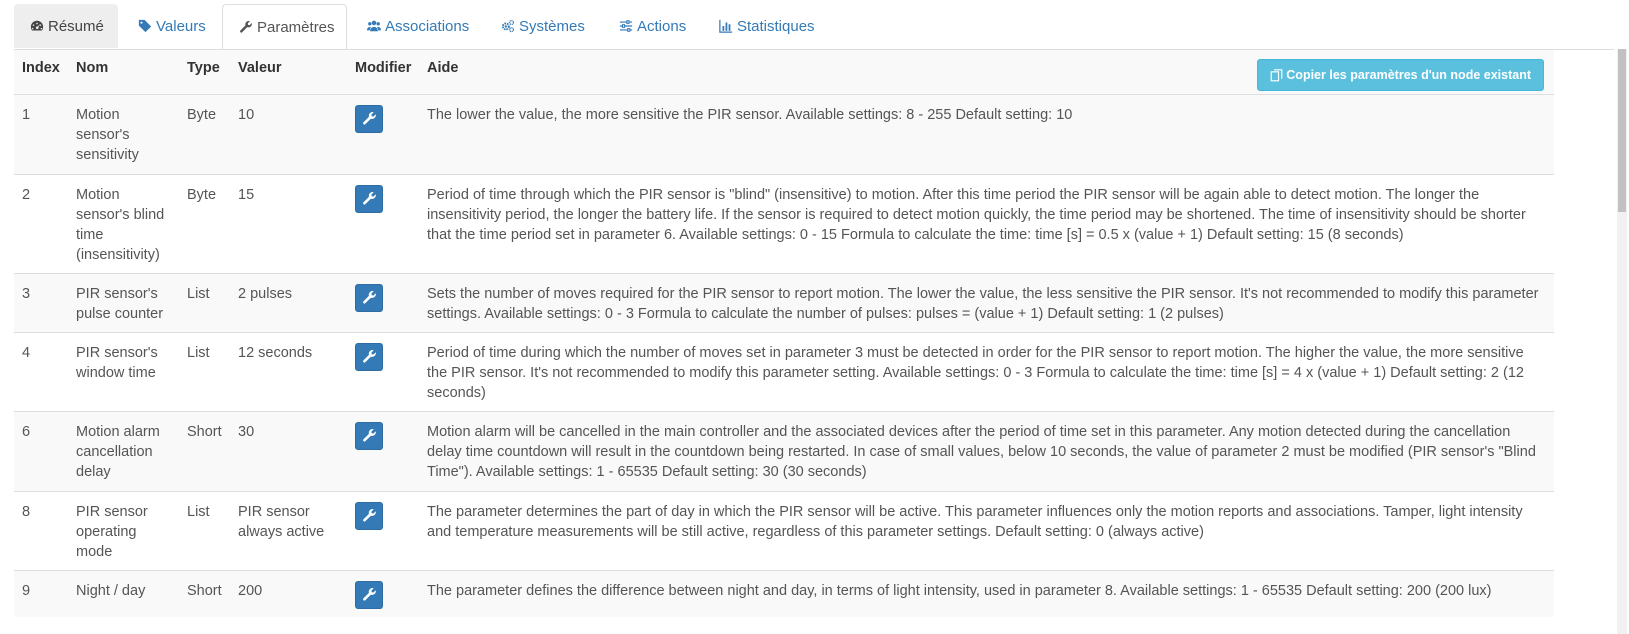  What do you see at coordinates (288, 302) in the screenshot?
I see `cell-value: 2 pulses` at bounding box center [288, 302].